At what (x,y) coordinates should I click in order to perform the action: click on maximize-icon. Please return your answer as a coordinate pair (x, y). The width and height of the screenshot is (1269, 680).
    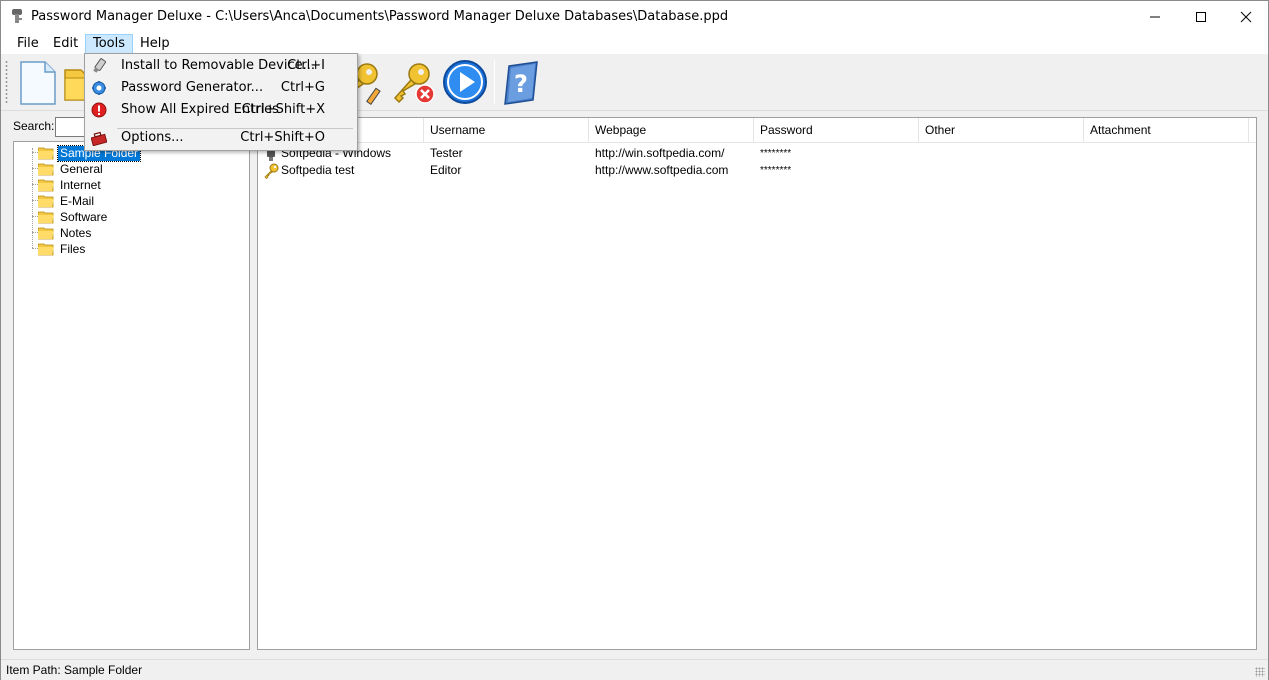
    Looking at the image, I should click on (1201, 16).